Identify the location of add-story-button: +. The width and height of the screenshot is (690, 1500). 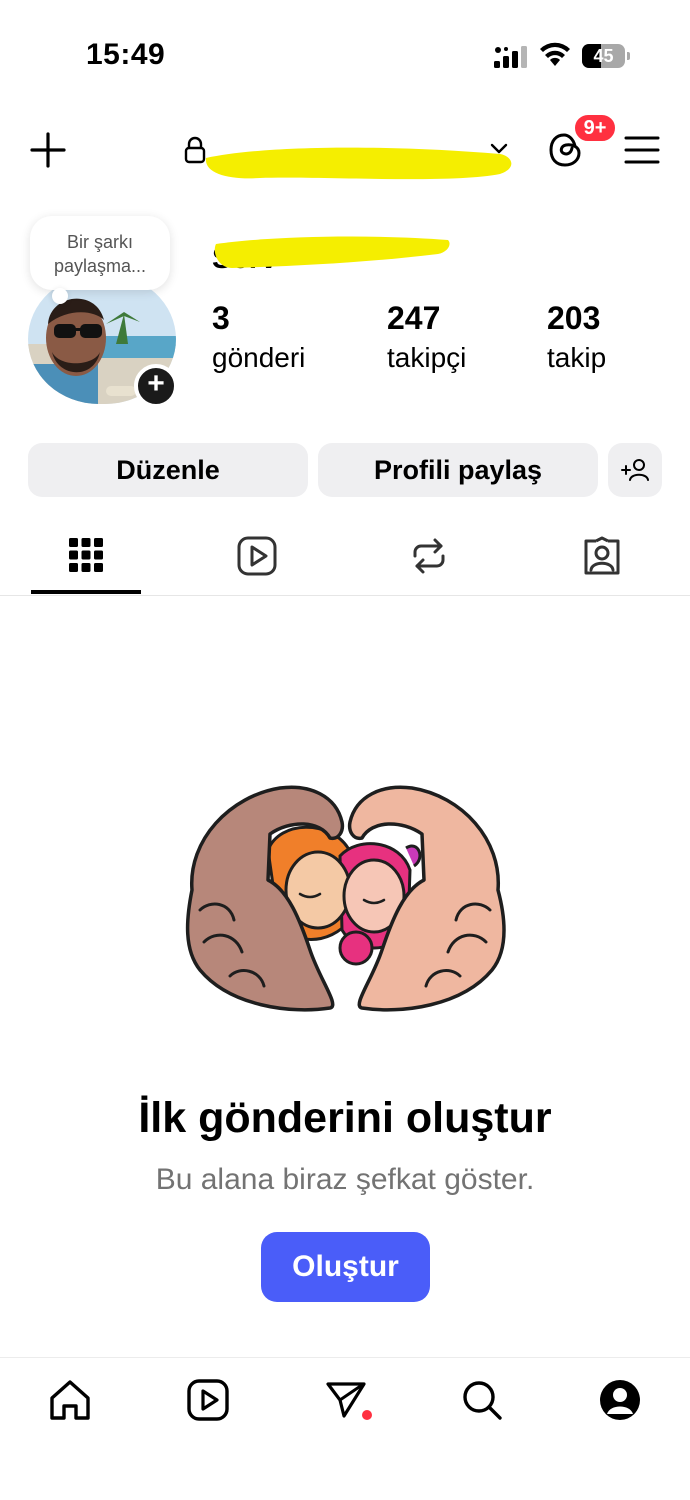
(156, 386).